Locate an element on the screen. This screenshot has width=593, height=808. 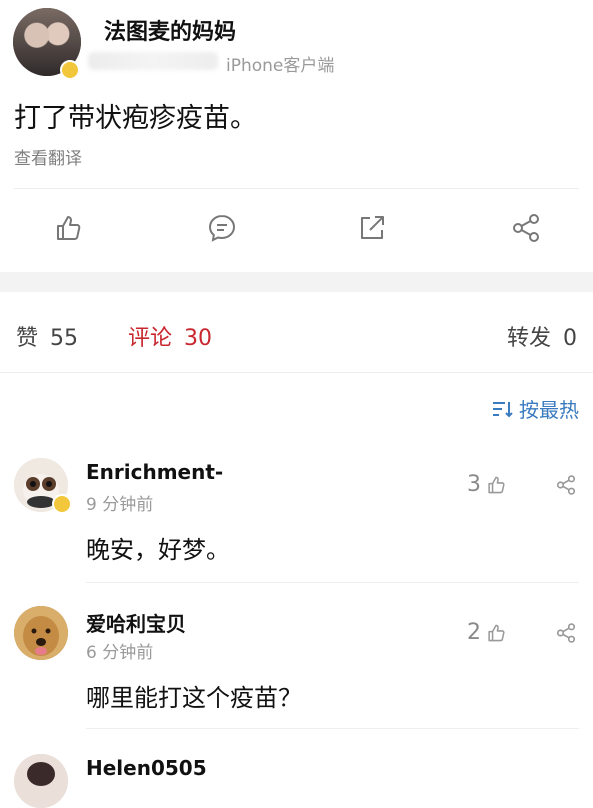
action-bar is located at coordinates (296, 231).